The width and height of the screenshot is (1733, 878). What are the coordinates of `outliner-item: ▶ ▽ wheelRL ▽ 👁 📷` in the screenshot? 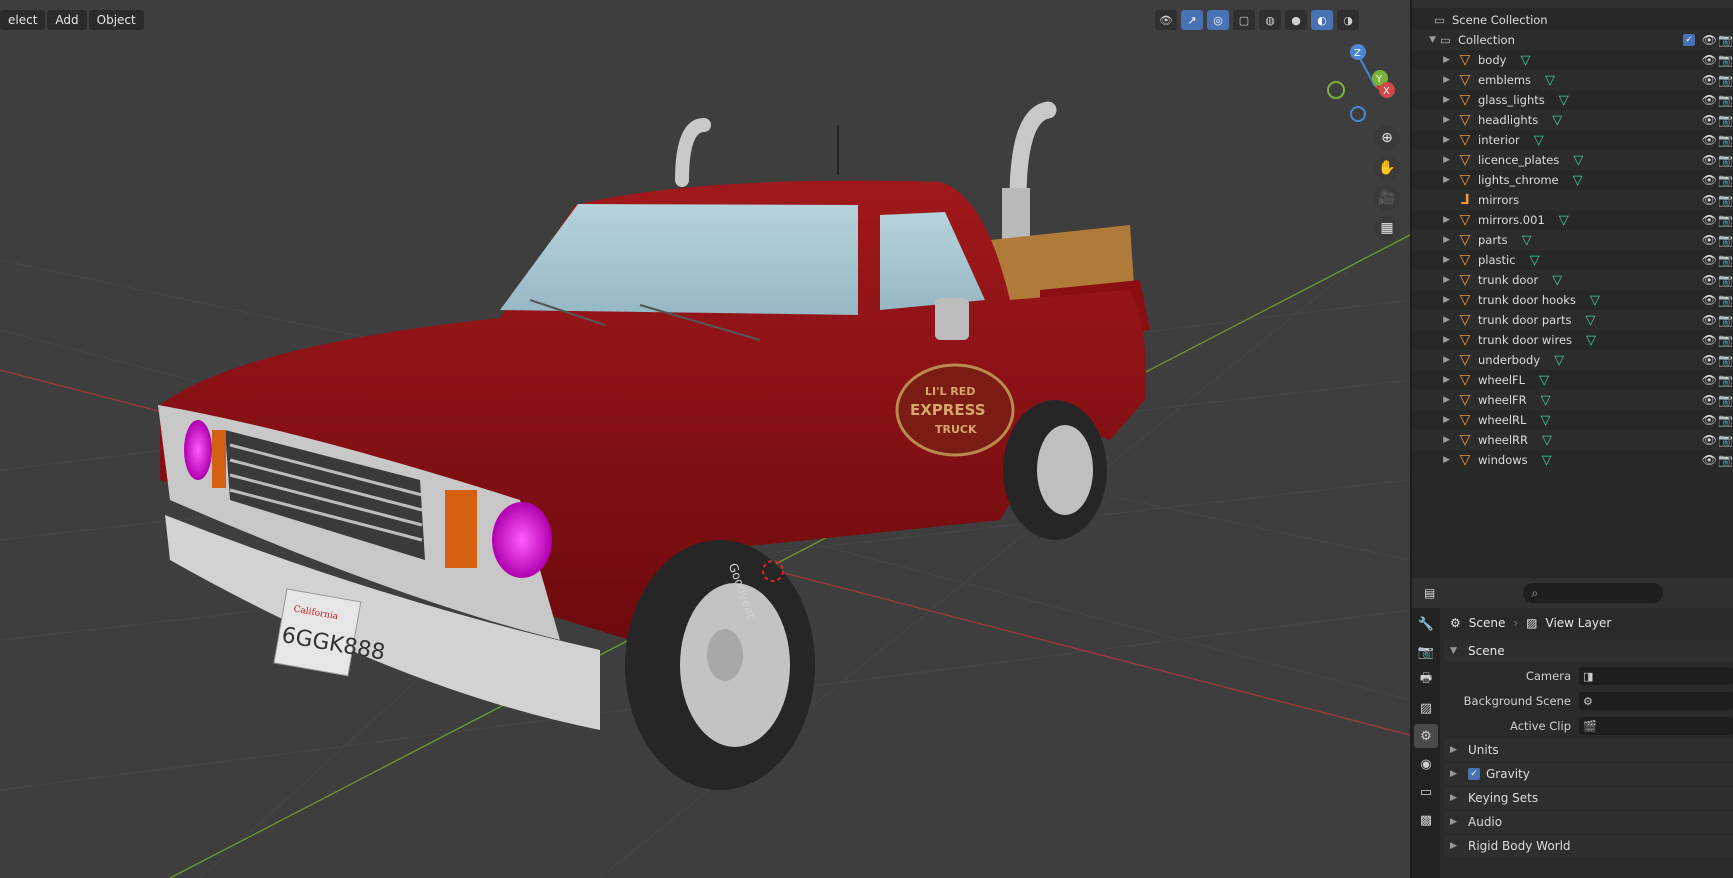 It's located at (1572, 420).